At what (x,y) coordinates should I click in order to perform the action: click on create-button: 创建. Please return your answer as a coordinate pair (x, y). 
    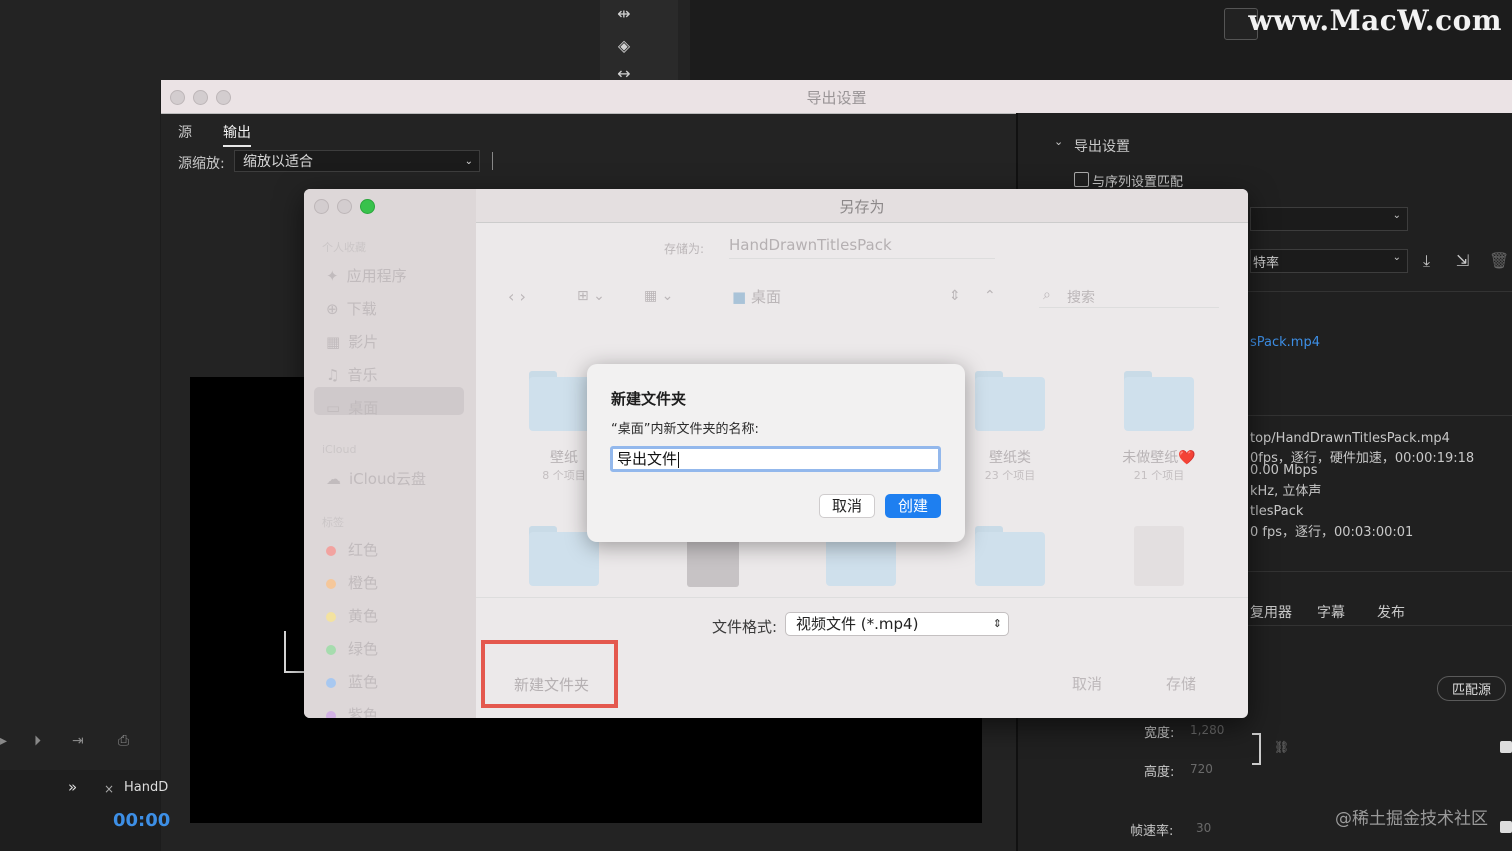
    Looking at the image, I should click on (913, 506).